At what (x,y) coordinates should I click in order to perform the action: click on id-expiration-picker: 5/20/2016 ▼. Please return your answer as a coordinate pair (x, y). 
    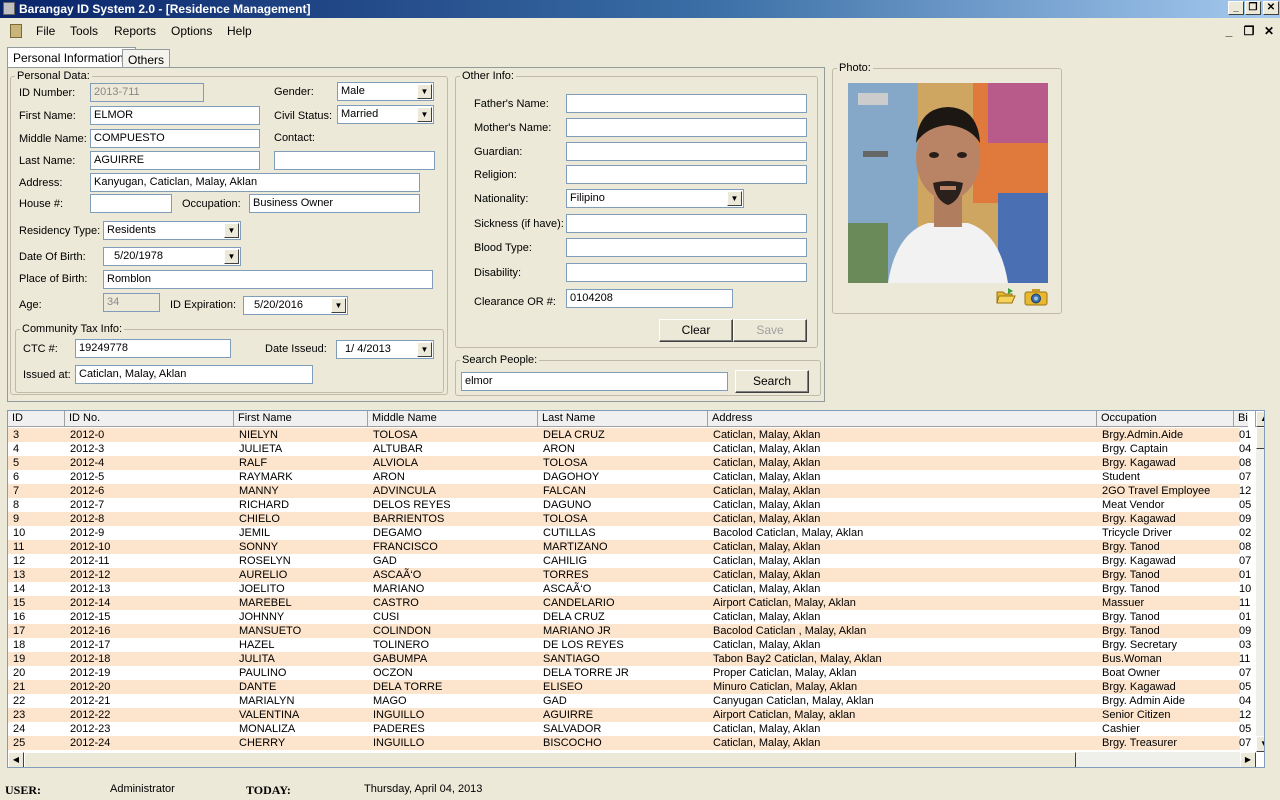
    Looking at the image, I should click on (295, 305).